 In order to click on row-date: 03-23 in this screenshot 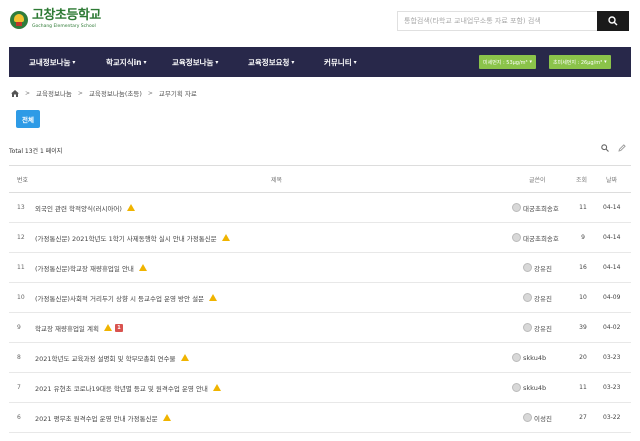, I will do `click(612, 357)`.